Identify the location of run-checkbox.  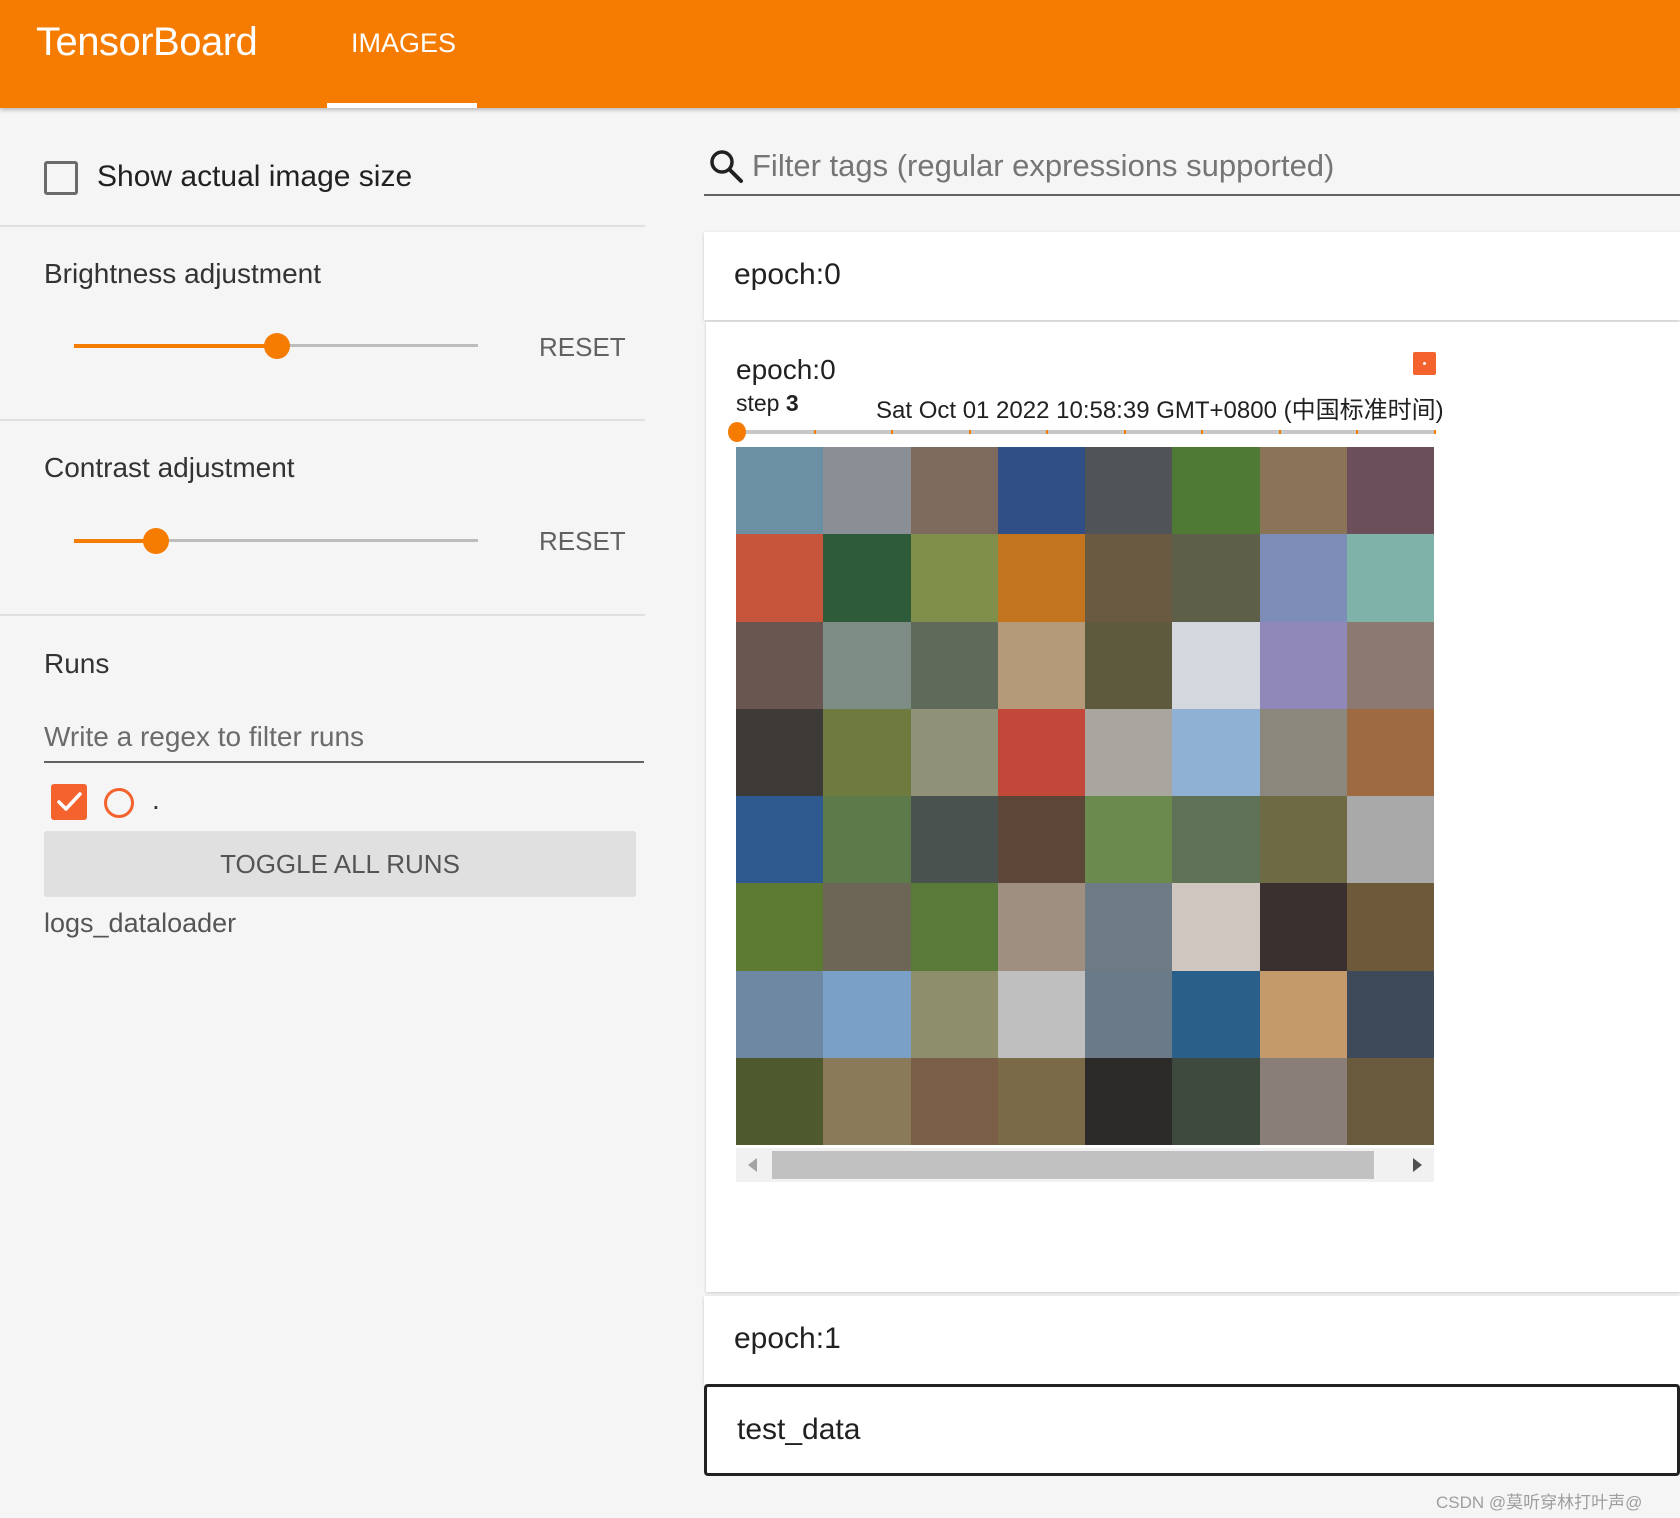
(69, 802).